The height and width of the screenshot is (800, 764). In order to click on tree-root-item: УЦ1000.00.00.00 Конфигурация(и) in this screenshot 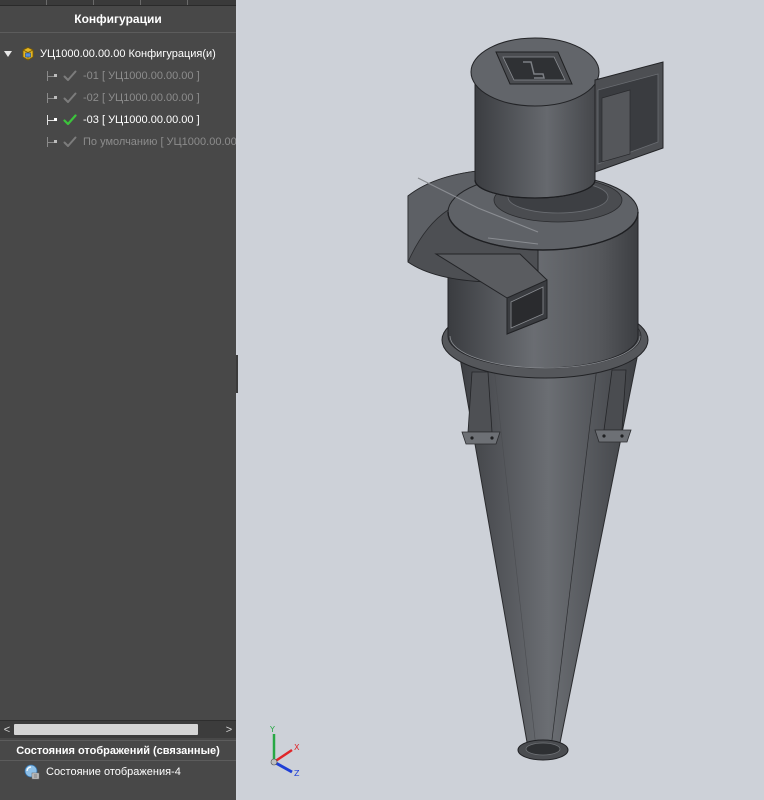, I will do `click(110, 54)`.